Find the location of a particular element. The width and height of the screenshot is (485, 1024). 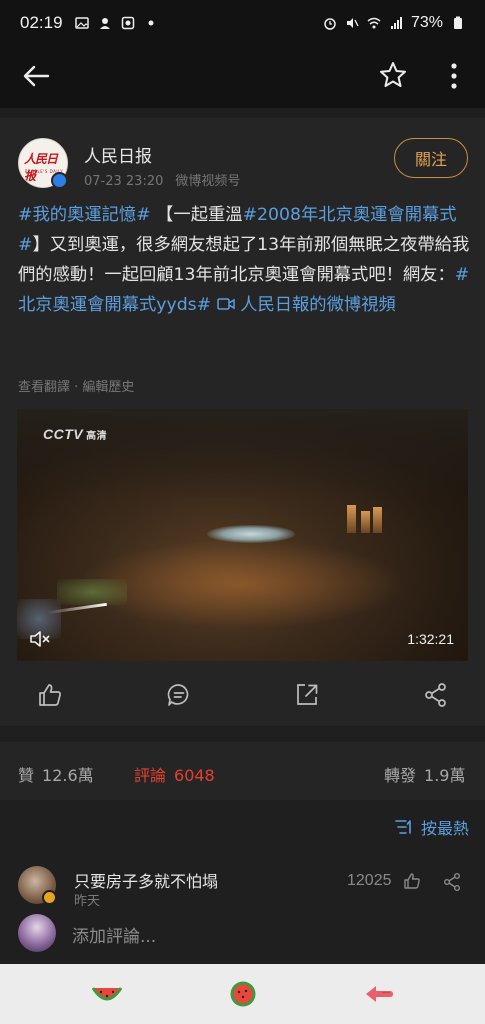

reposts-label: 轉發 is located at coordinates (400, 775).